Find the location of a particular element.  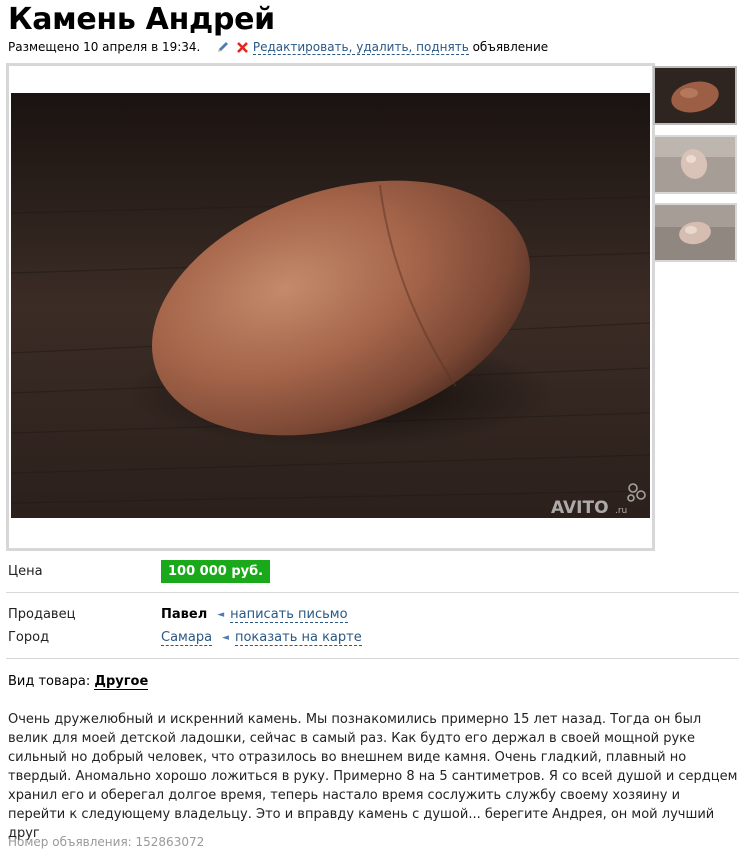

write-letter-link: написать письмо is located at coordinates (289, 615).